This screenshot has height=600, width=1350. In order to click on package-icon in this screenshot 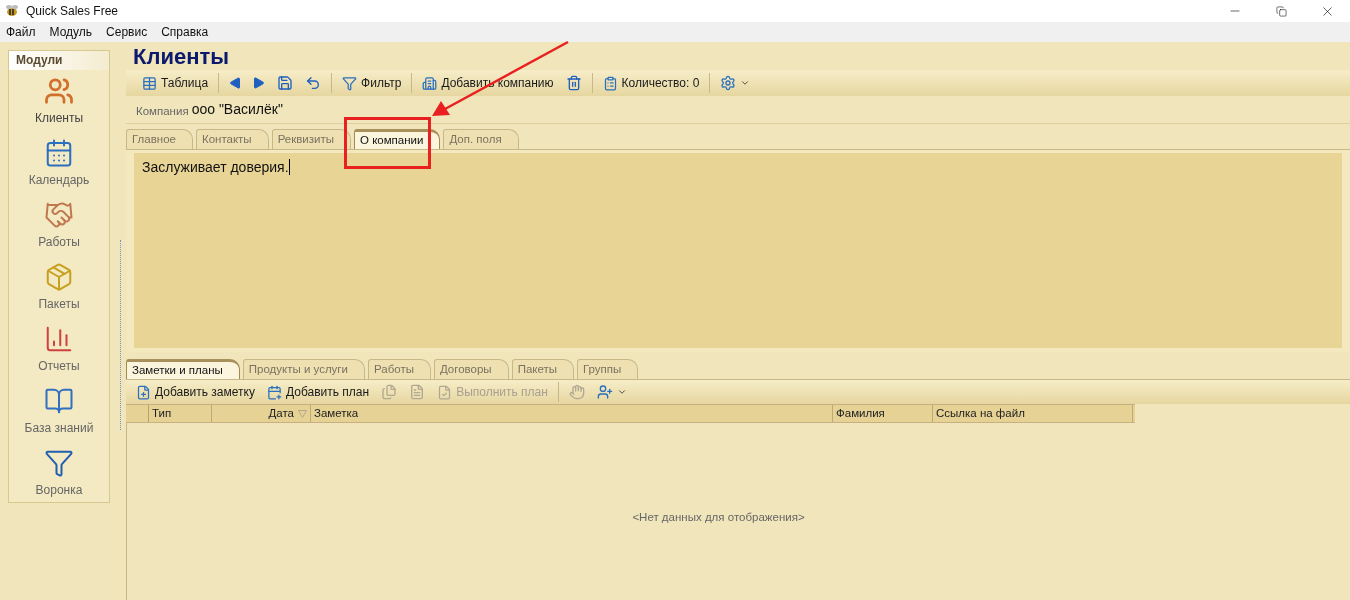, I will do `click(59, 276)`.